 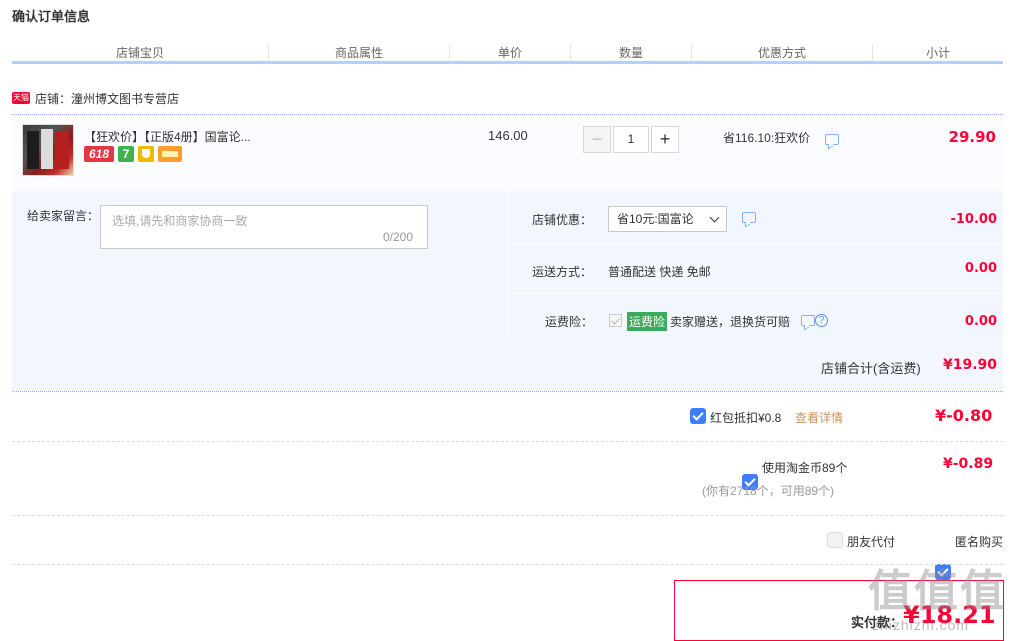 What do you see at coordinates (99, 154) in the screenshot?
I see `badge-618-icon: 618` at bounding box center [99, 154].